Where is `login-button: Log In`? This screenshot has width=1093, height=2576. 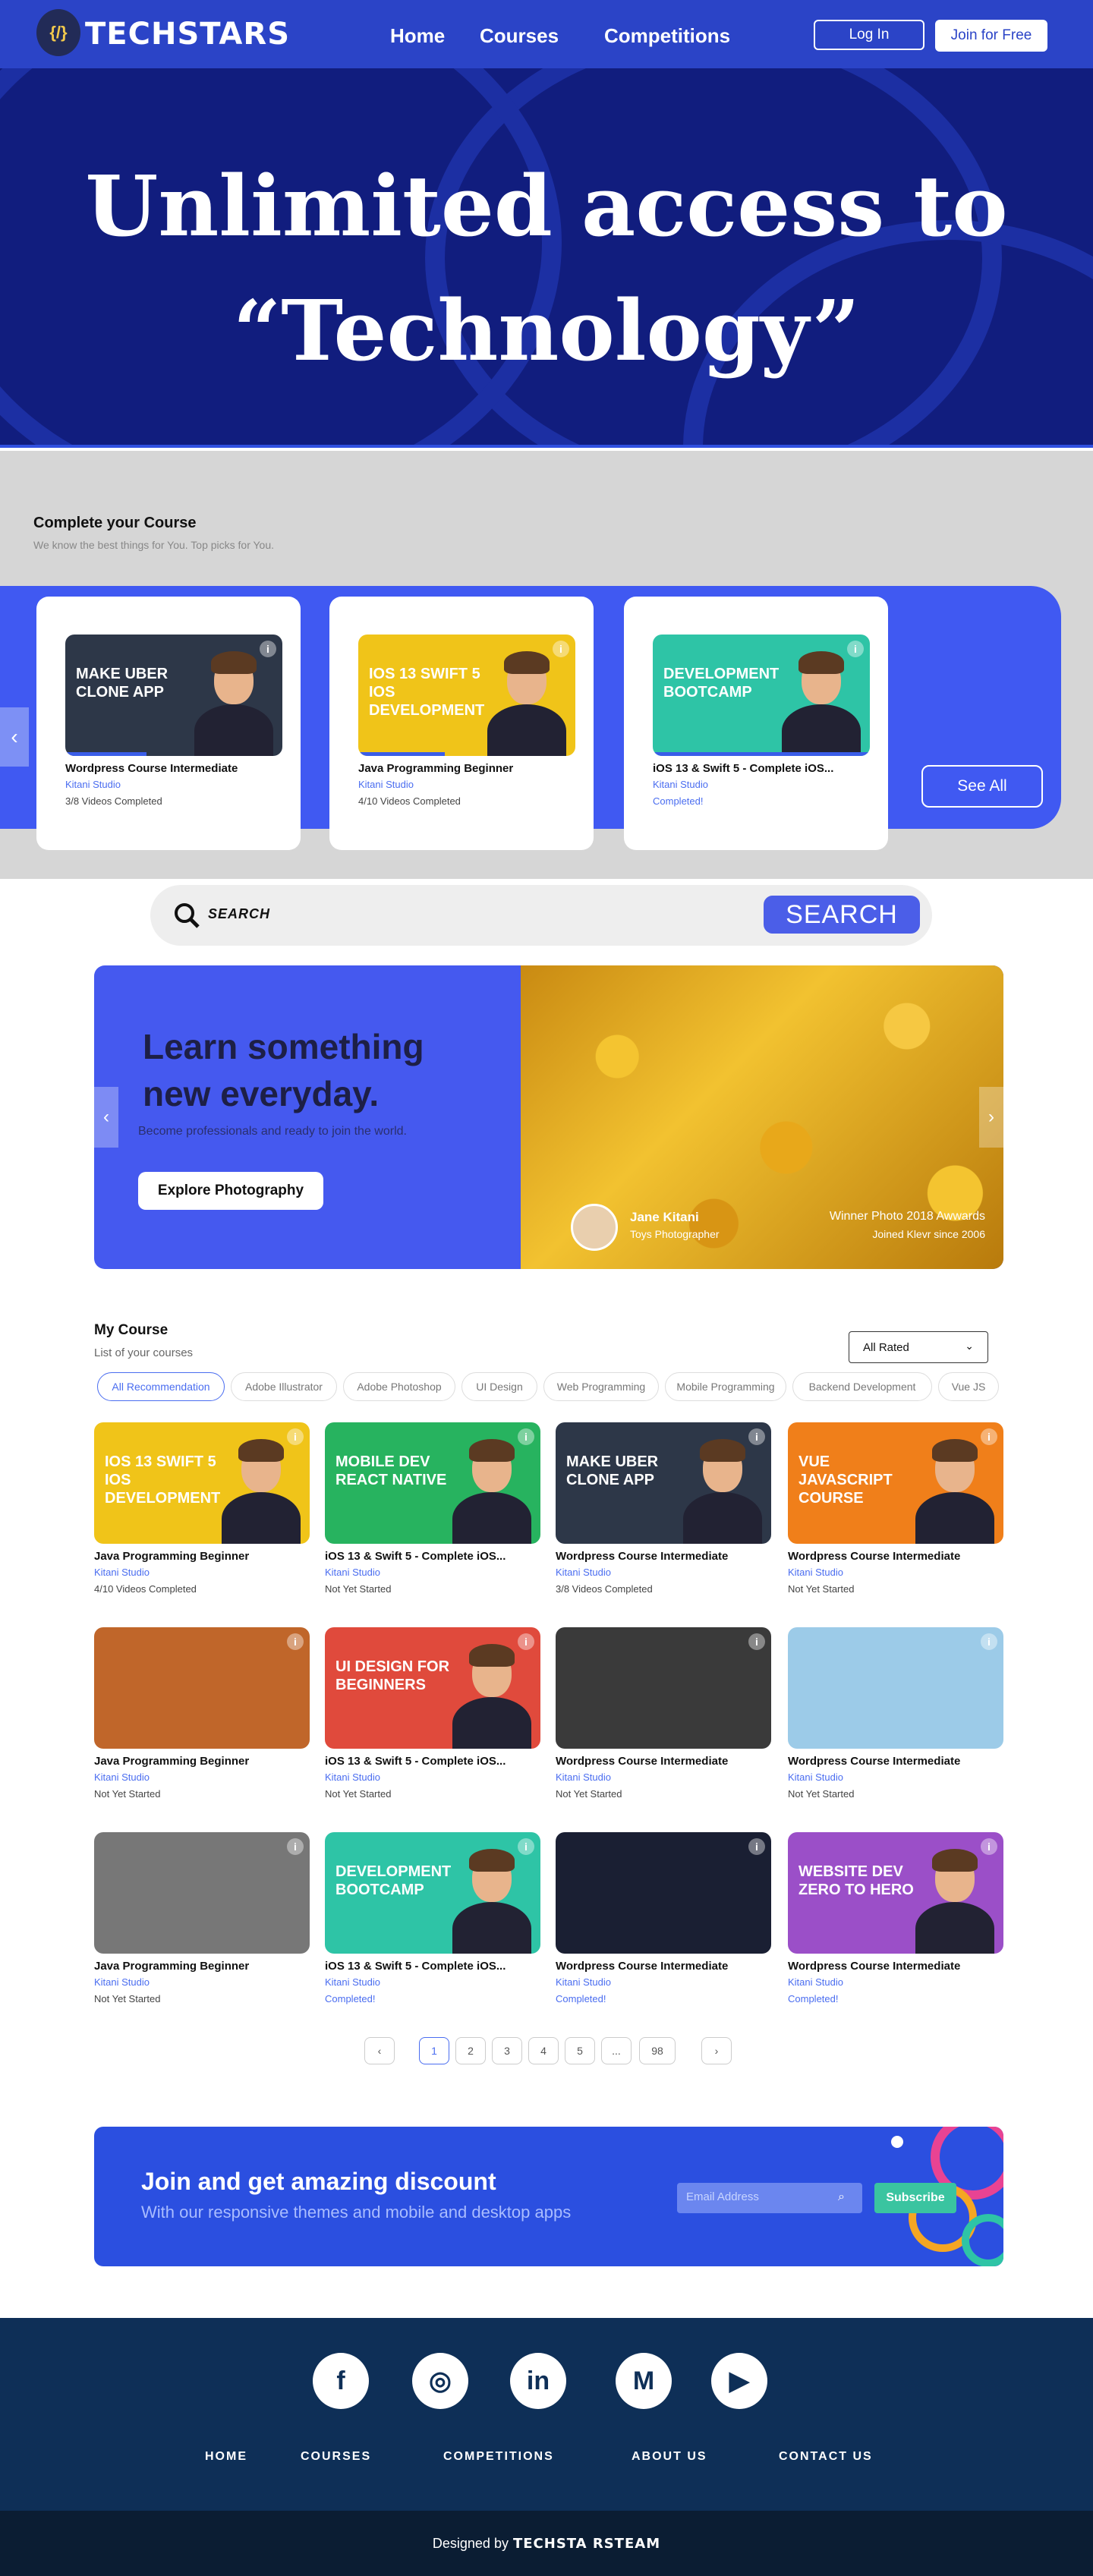
login-button: Log In is located at coordinates (869, 35).